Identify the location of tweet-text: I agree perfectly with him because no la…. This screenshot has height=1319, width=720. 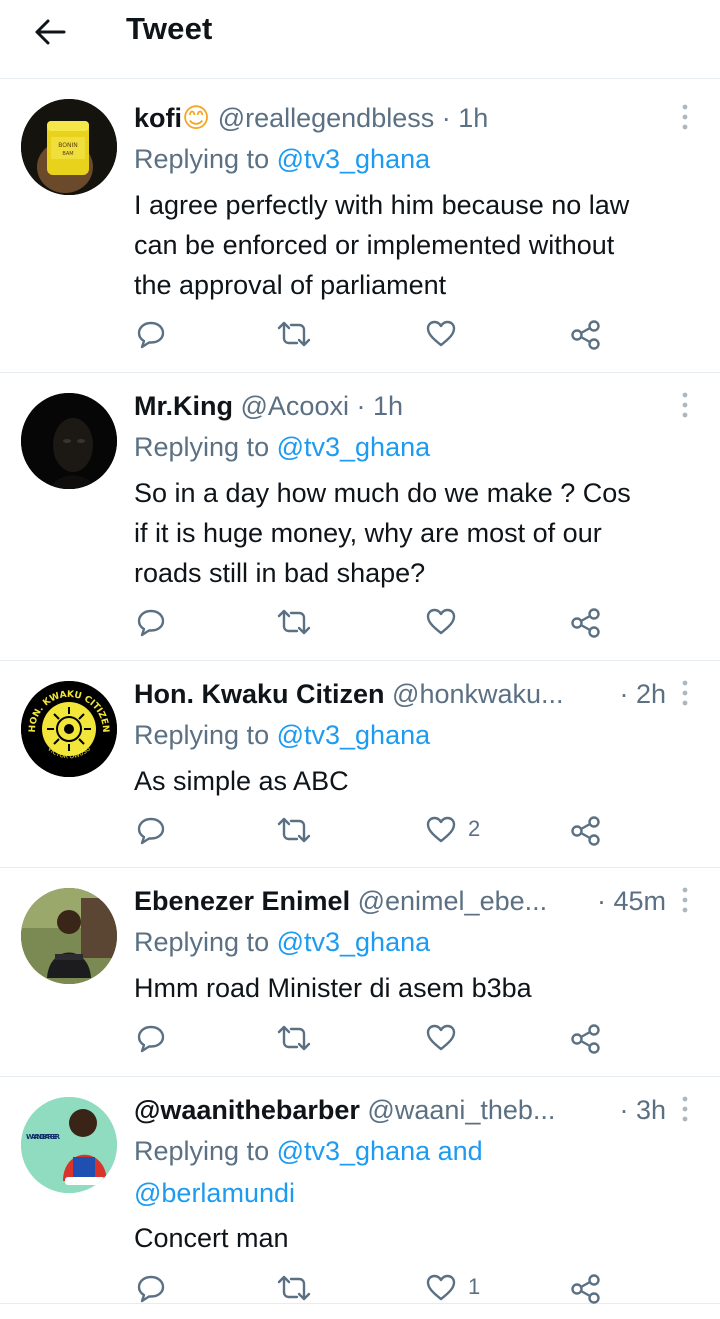
(419, 245).